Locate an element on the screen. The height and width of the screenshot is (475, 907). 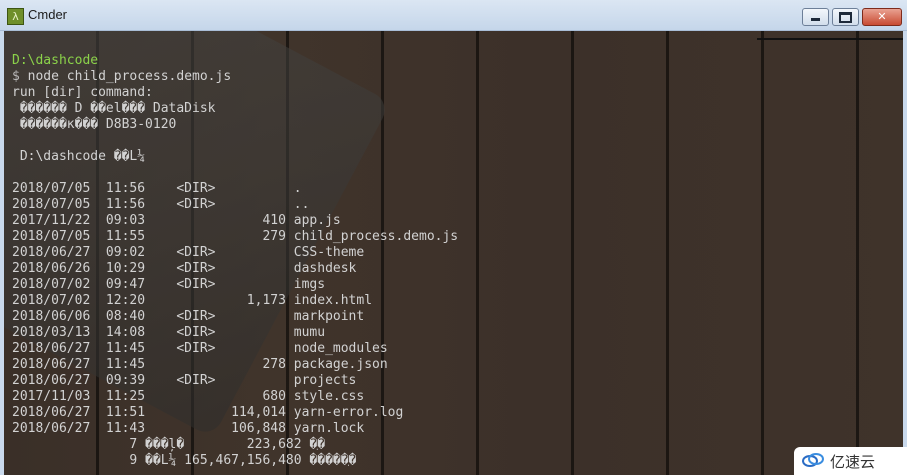
terminal-line: D:\dashcode ��L¼ is located at coordinates (79, 156).